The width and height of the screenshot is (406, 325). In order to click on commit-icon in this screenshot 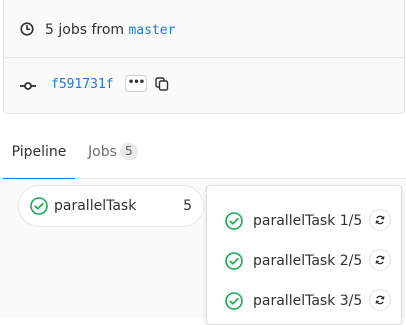, I will do `click(28, 86)`.